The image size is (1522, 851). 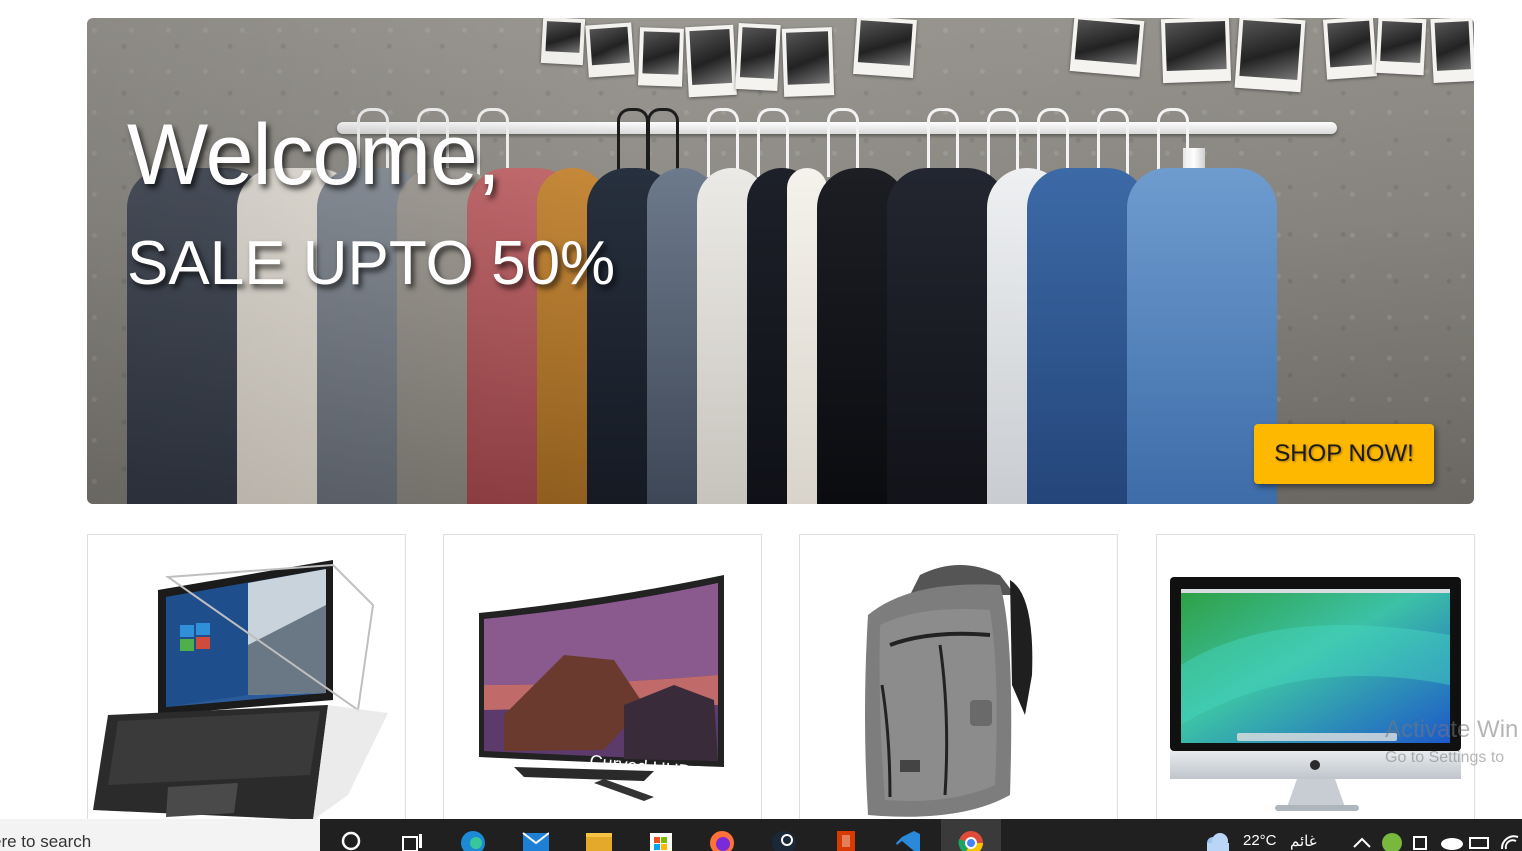 What do you see at coordinates (598, 840) in the screenshot?
I see `file-explorer-icon` at bounding box center [598, 840].